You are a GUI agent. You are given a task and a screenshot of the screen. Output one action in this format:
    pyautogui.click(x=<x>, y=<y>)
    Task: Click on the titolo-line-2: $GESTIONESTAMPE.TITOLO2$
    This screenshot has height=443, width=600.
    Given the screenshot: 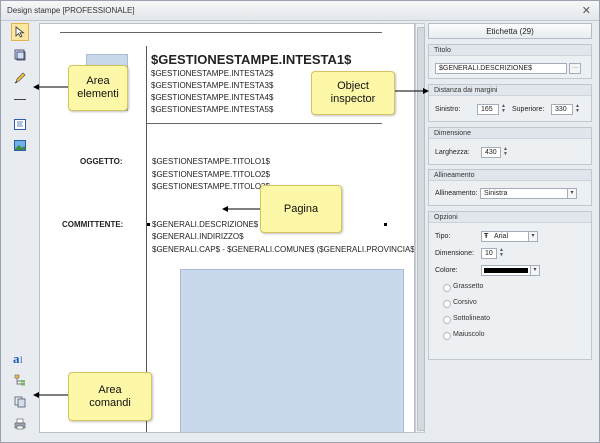 What is the action you would take?
    pyautogui.click(x=211, y=174)
    